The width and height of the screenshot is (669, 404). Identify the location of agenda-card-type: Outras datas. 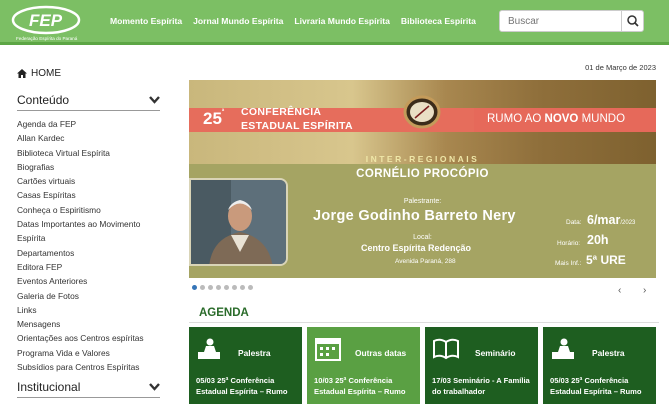
(381, 353).